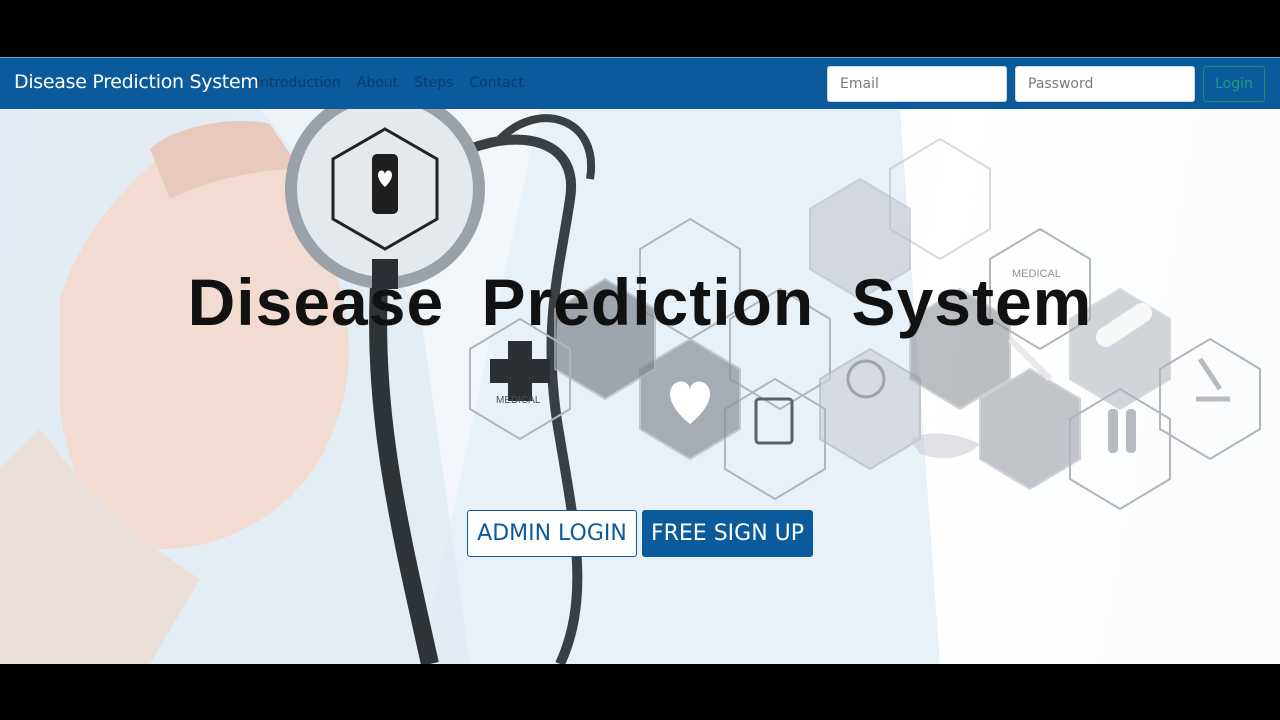  What do you see at coordinates (518, 400) in the screenshot?
I see `hex-label-medical-2: MEDICAL` at bounding box center [518, 400].